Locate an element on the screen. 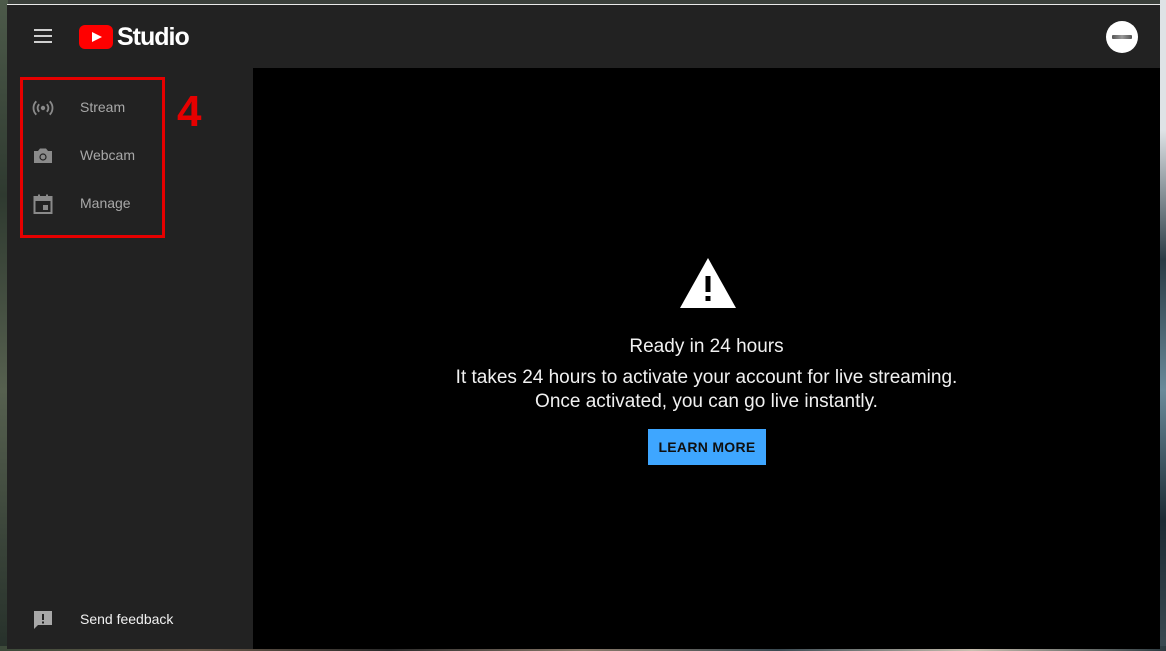 This screenshot has height=651, width=1166. send-feedback-button: Send feedback is located at coordinates (130, 620).